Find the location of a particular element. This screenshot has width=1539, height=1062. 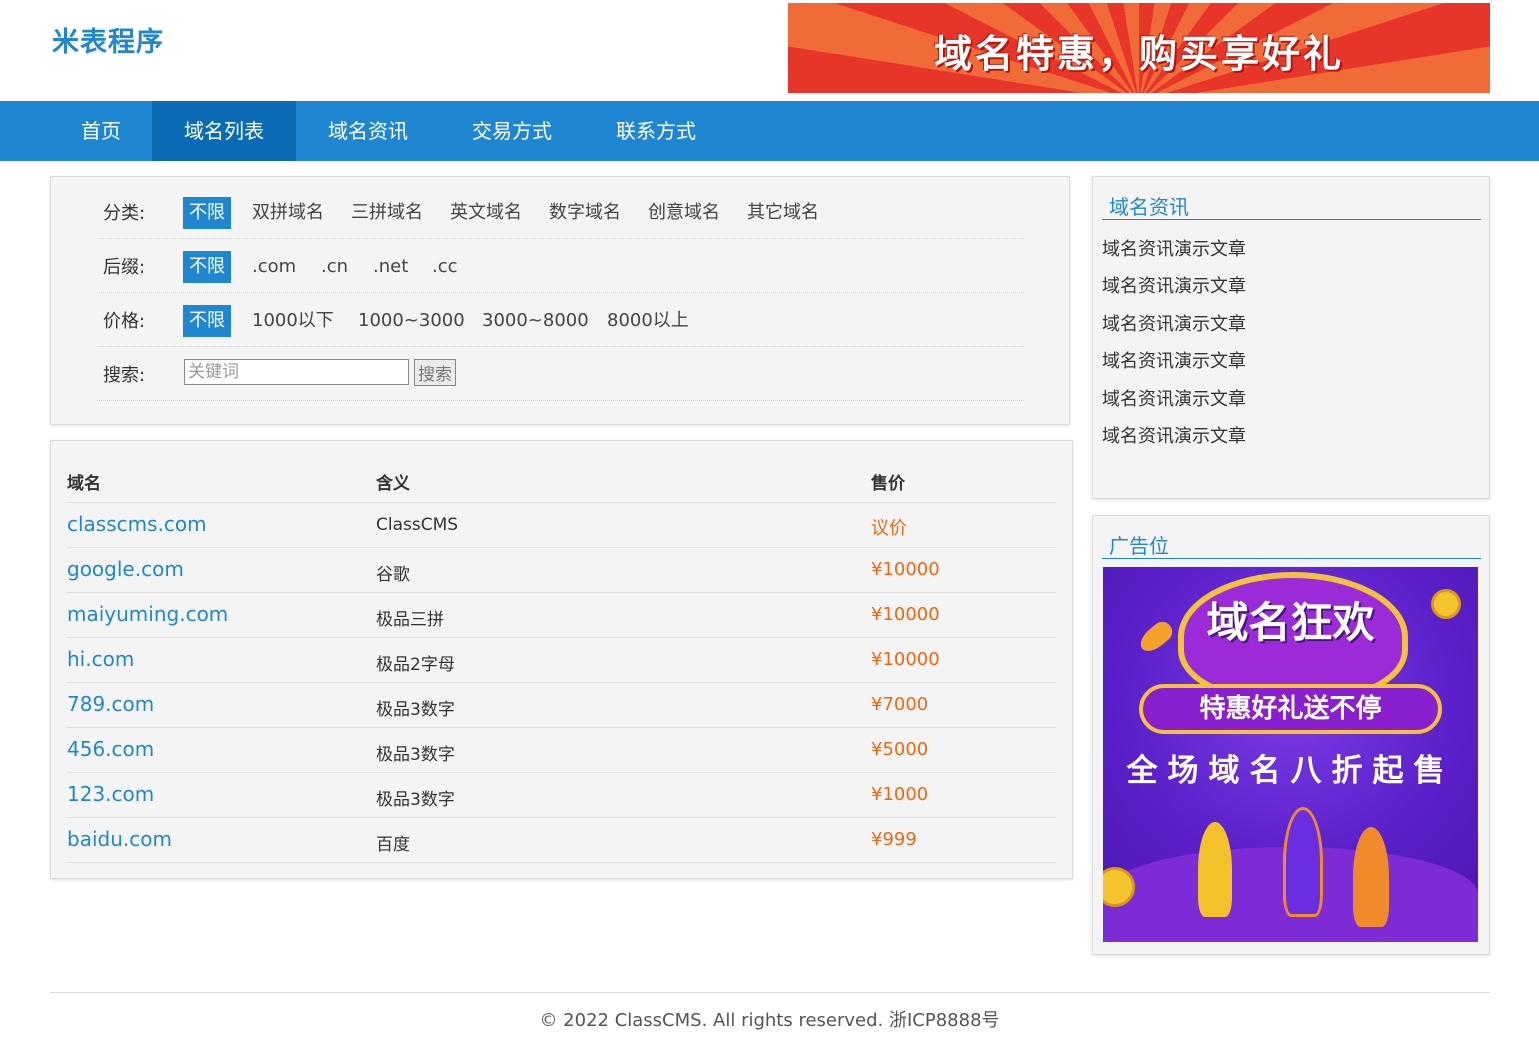

nav-item-trade-methods: 交易方式 is located at coordinates (512, 131).